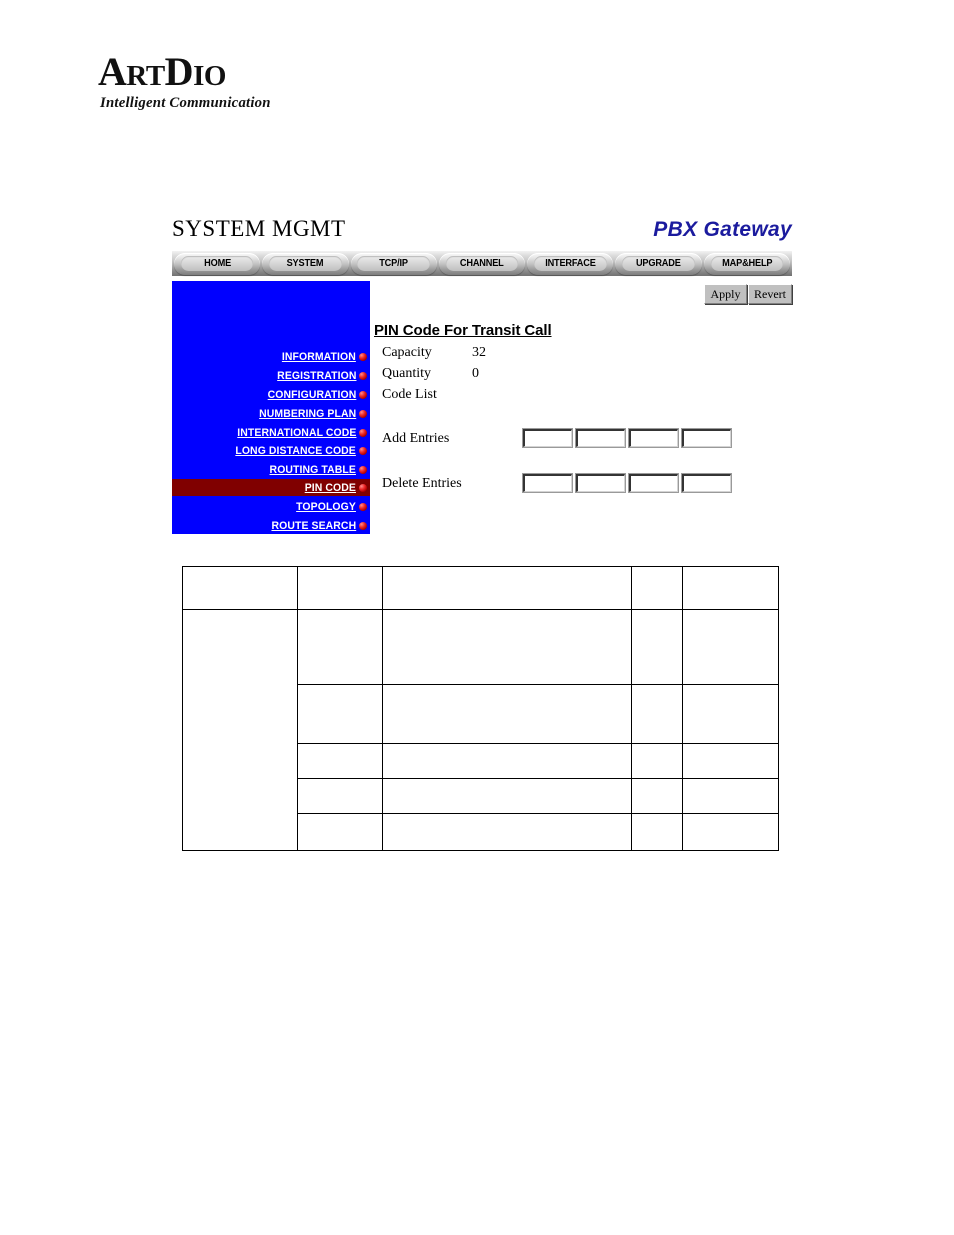 This screenshot has height=1235, width=954. Describe the element at coordinates (725, 294) in the screenshot. I see `apply-button: Apply` at that location.